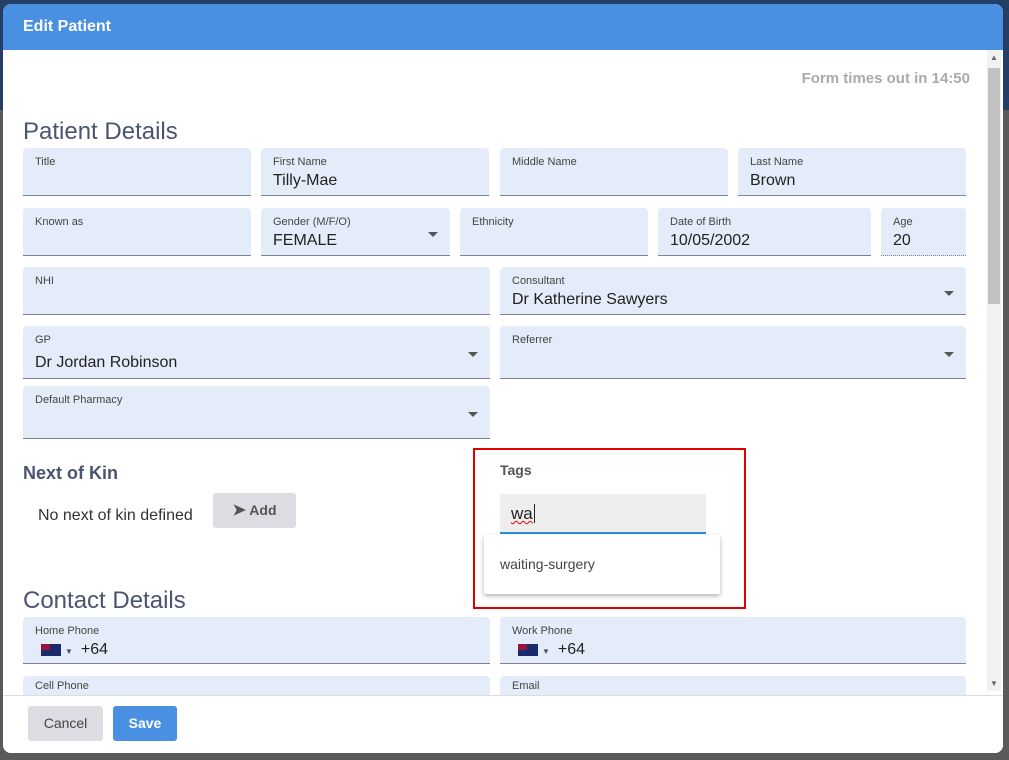 The width and height of the screenshot is (1009, 760). Describe the element at coordinates (538, 281) in the screenshot. I see `field-label: Consultant` at that location.